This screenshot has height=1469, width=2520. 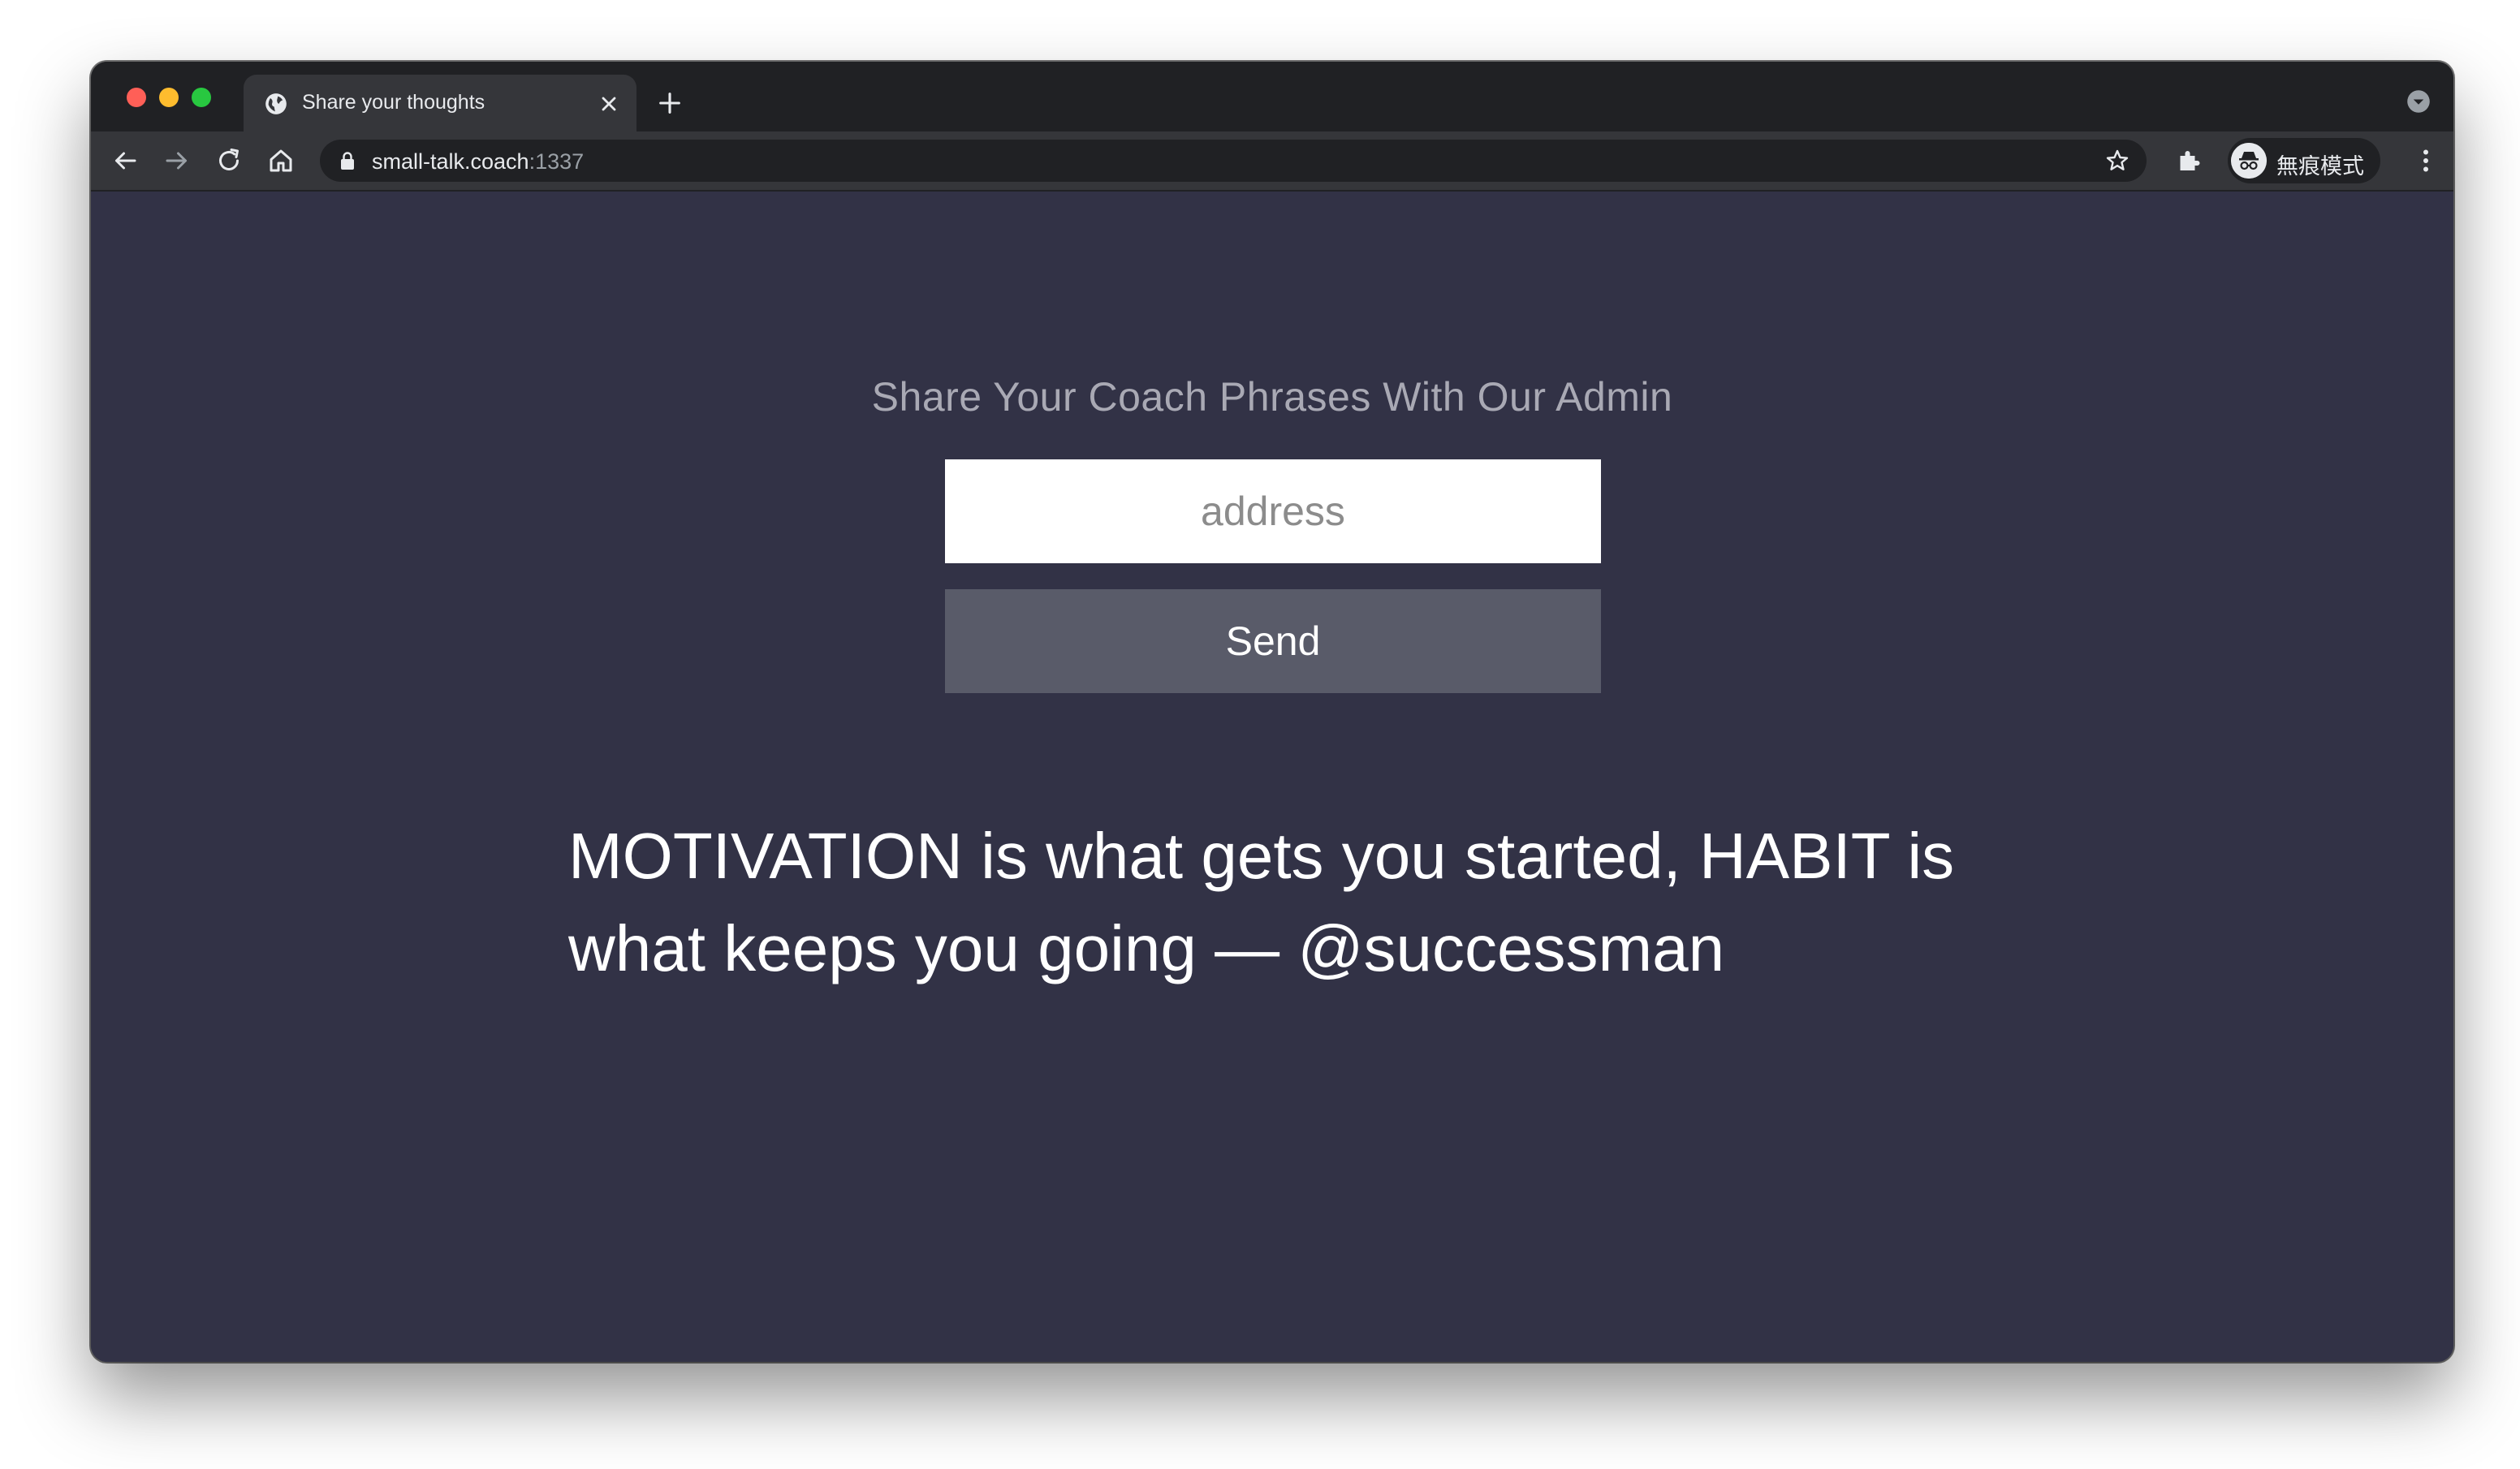 What do you see at coordinates (557, 161) in the screenshot?
I see `url-port: :1337` at bounding box center [557, 161].